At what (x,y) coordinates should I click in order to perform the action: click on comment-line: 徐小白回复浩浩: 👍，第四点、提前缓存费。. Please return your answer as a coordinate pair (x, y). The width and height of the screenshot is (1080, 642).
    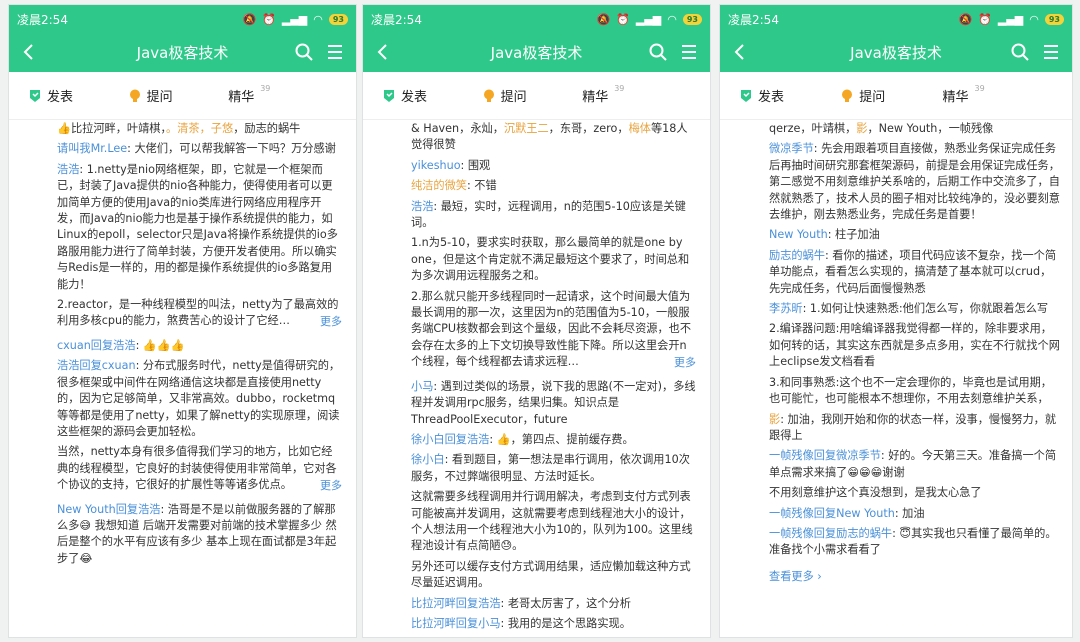
    Looking at the image, I should click on (553, 440).